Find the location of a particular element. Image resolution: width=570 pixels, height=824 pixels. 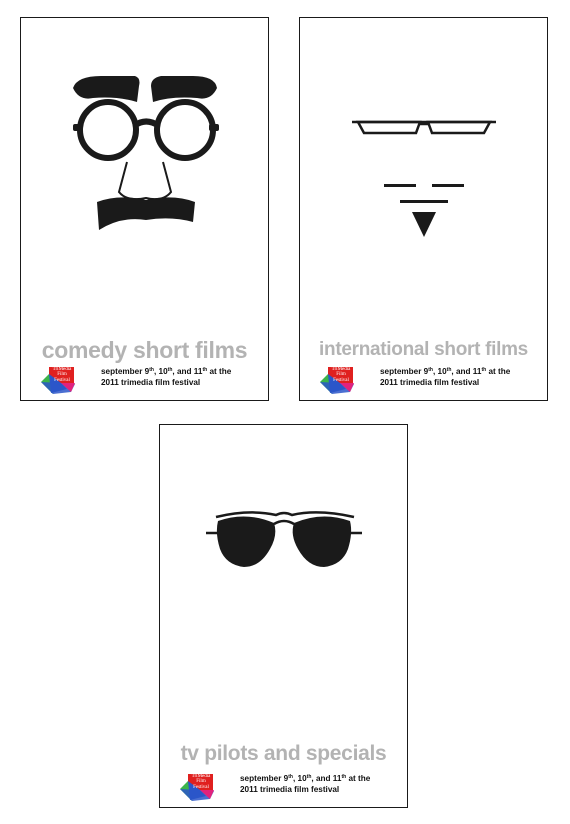

poster-title: comedy short films is located at coordinates (144, 350).